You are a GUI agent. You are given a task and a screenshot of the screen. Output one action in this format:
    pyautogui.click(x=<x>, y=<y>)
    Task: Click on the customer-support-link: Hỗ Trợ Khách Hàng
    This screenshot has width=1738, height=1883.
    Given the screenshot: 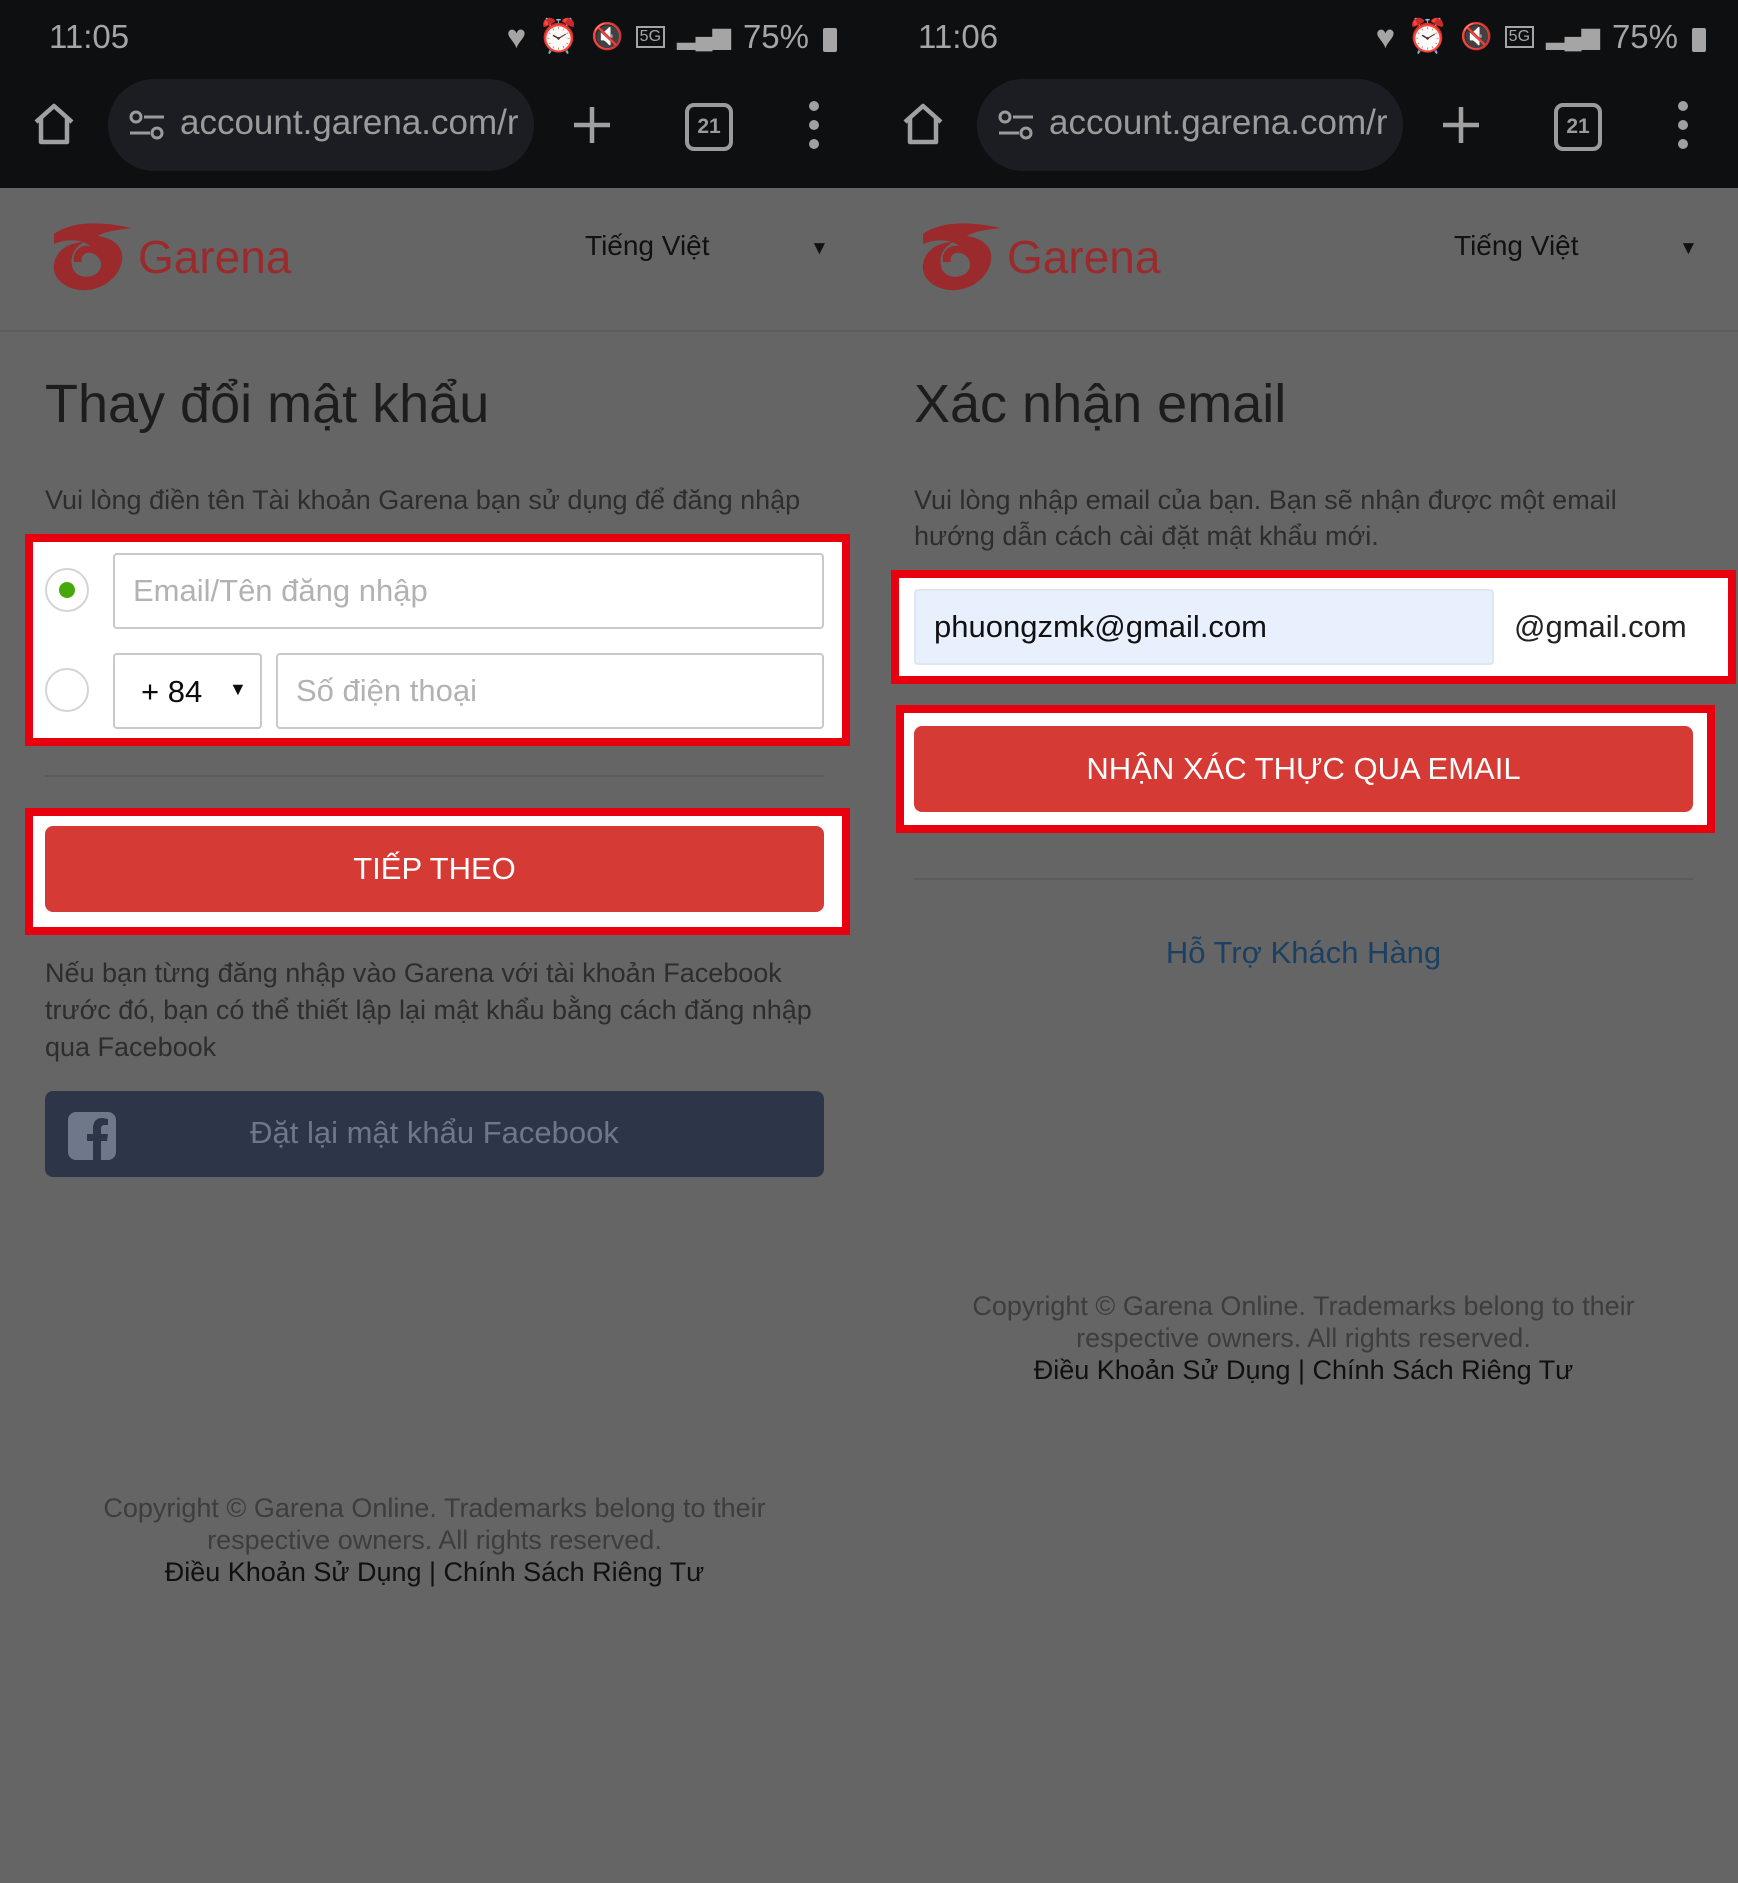 What is the action you would take?
    pyautogui.click(x=1303, y=953)
    